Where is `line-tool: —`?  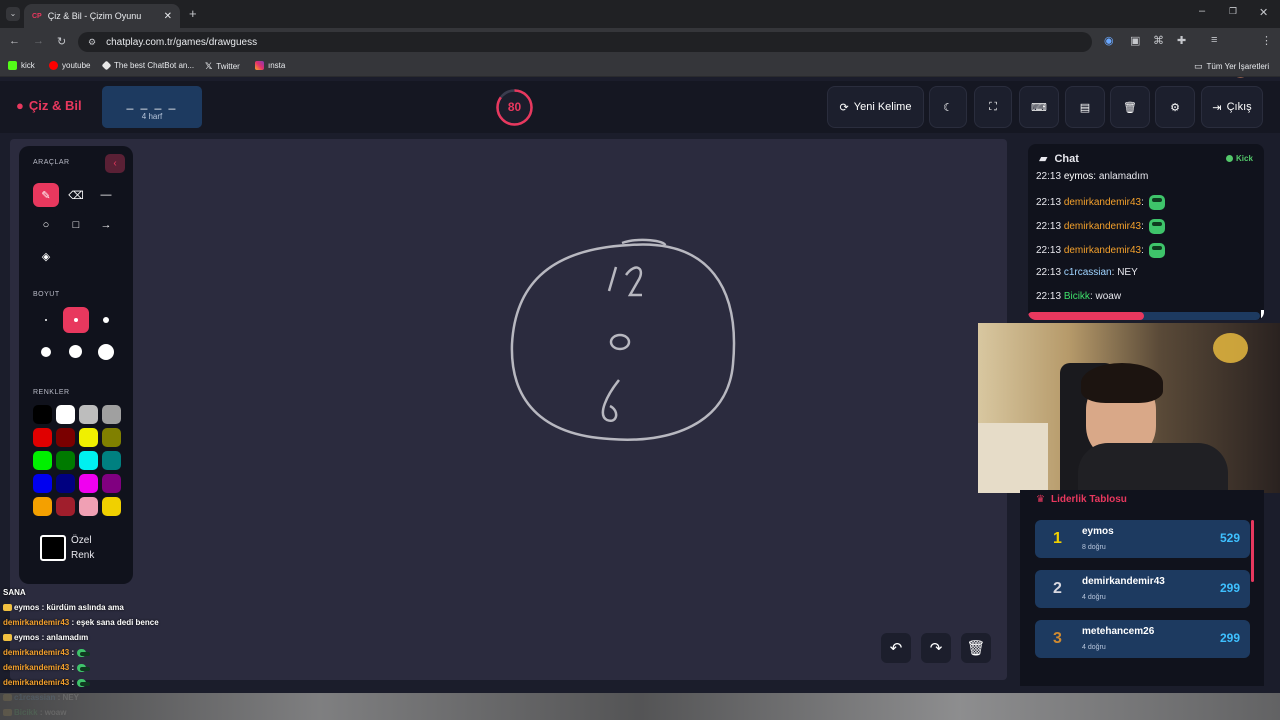
line-tool: — is located at coordinates (106, 195).